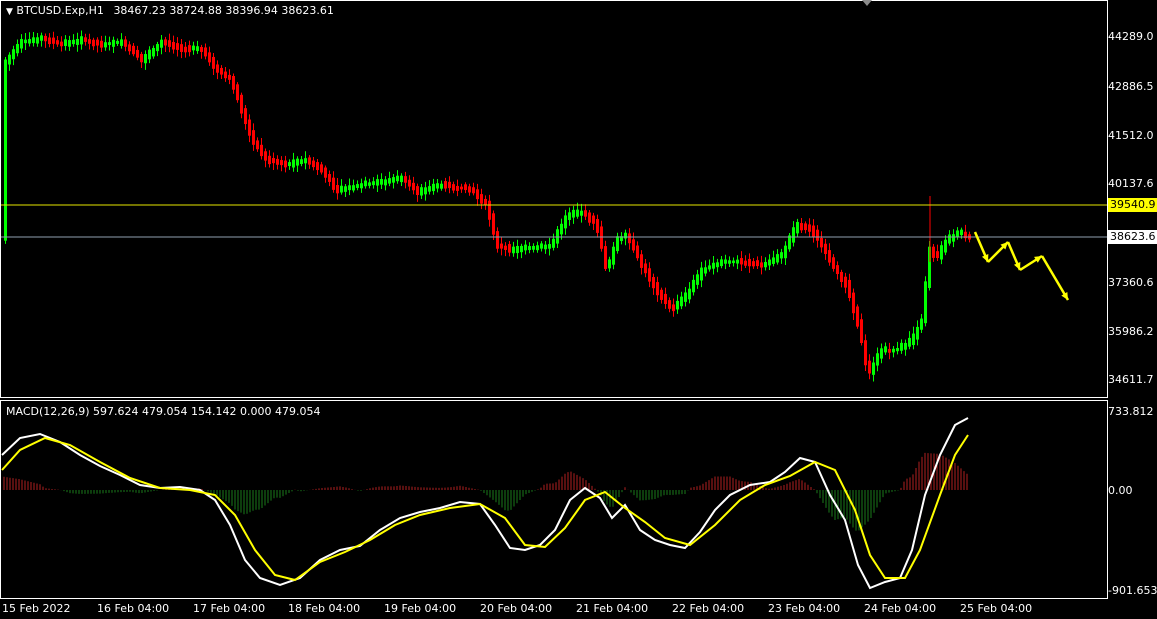 This screenshot has width=1157, height=619. Describe the element at coordinates (804, 608) in the screenshot. I see `time-tick: 23 Feb 04:00` at that location.